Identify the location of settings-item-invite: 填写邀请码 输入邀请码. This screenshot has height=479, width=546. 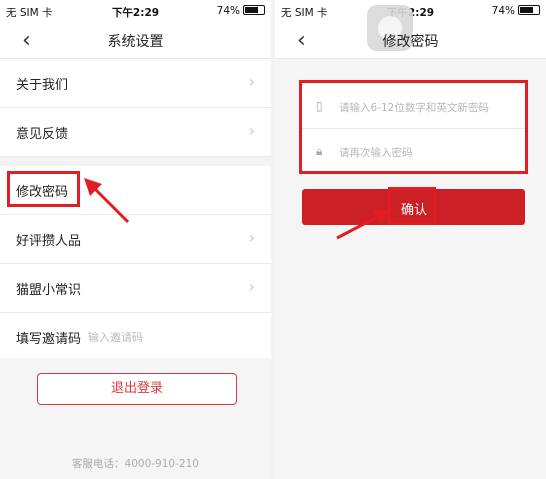
(135, 337).